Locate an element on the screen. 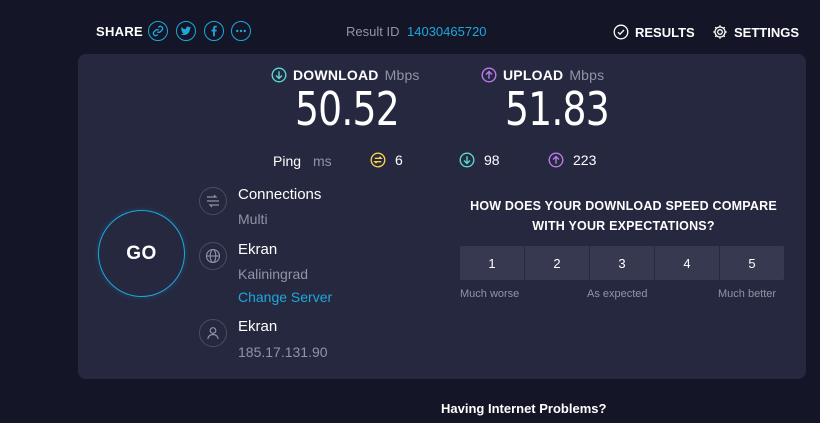  ping-idle: 6 is located at coordinates (386, 160).